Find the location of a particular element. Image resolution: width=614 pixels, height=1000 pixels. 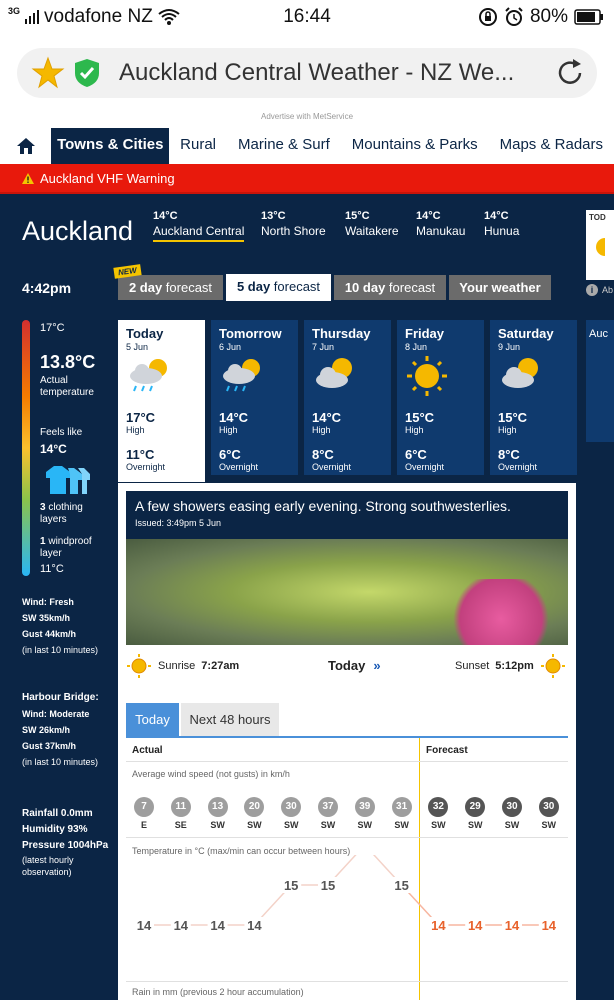

nav-maps-radars: Maps & Radars is located at coordinates (551, 146).